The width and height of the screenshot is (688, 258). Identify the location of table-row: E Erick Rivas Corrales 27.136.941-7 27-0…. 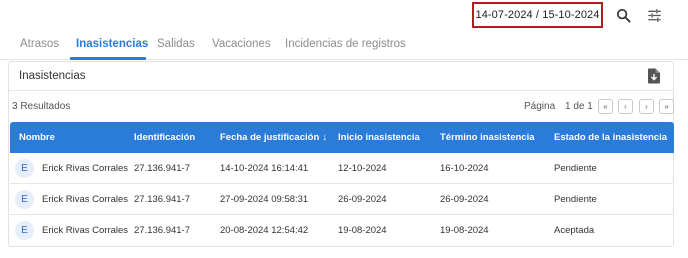
(342, 199).